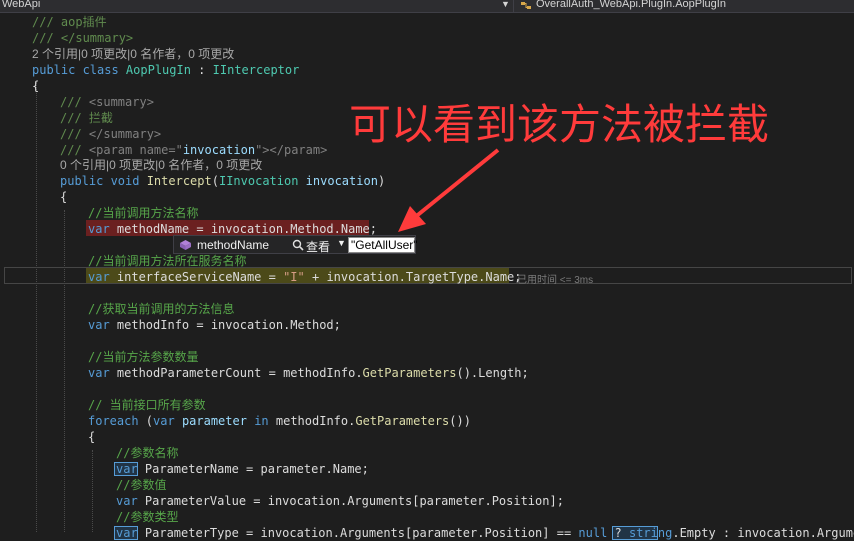 The width and height of the screenshot is (854, 541). I want to click on code-line: /// <summary>, so click(107, 102).